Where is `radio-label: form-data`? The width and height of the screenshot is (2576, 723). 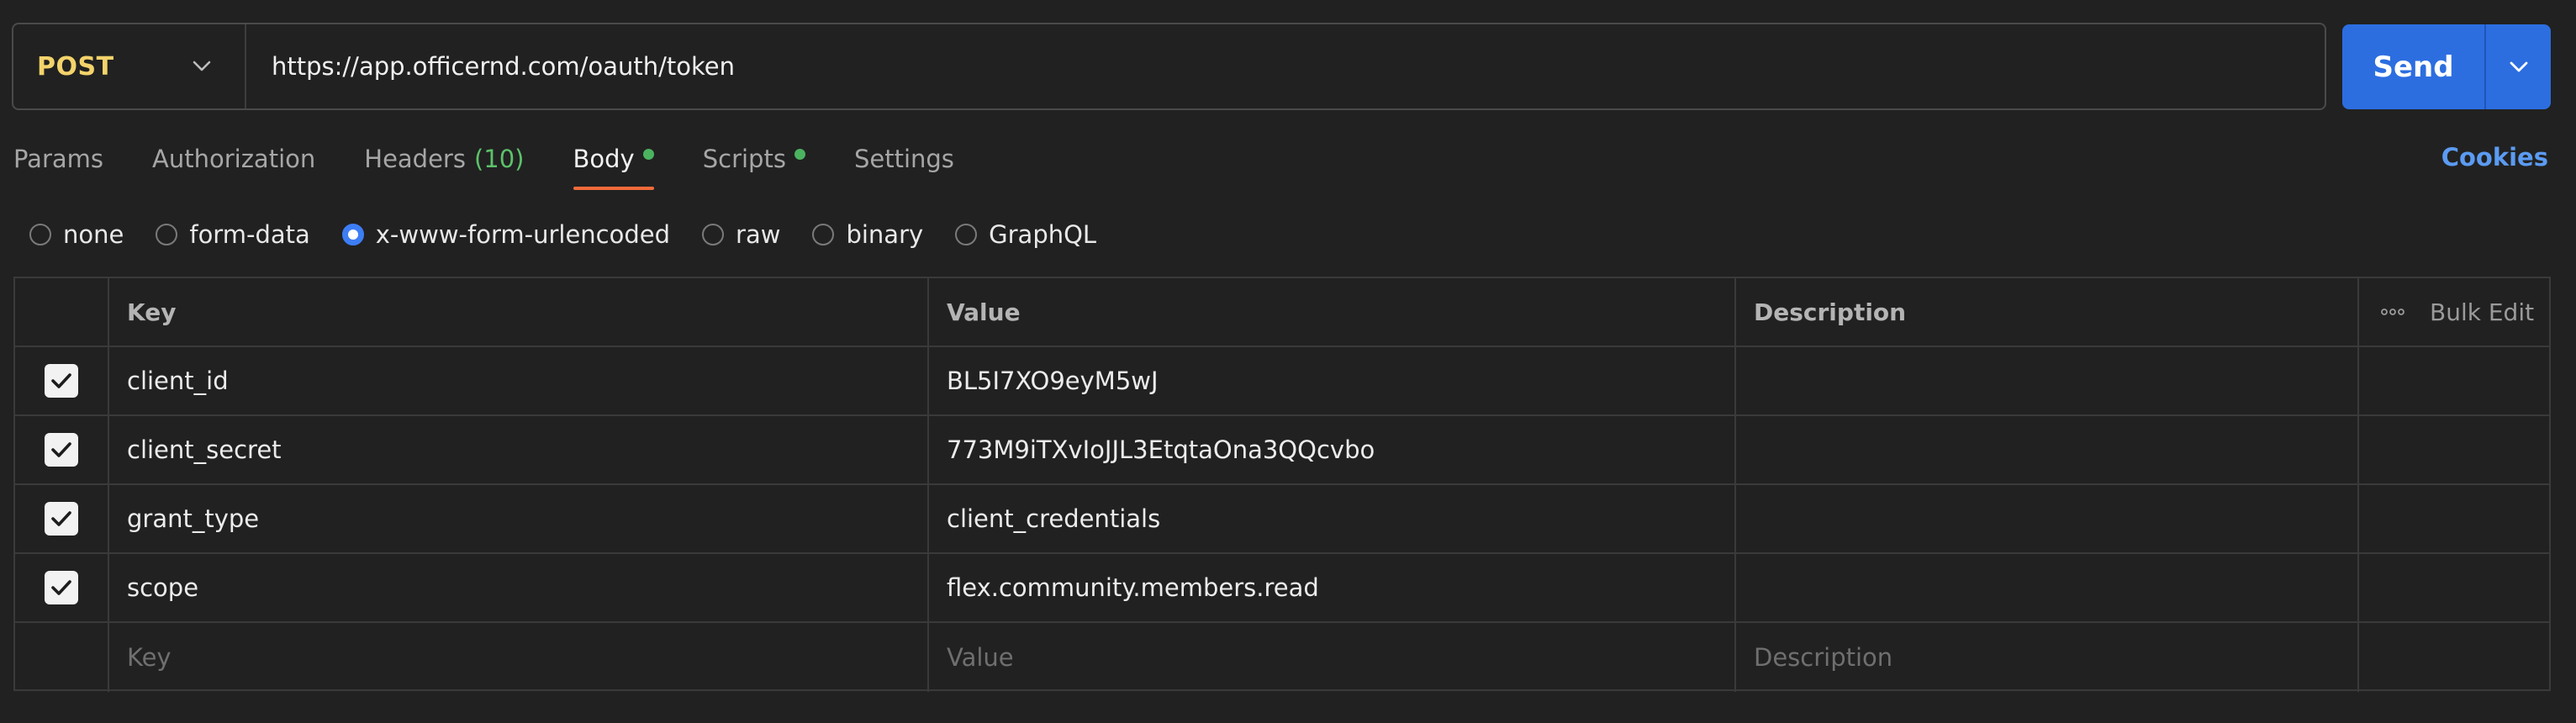 radio-label: form-data is located at coordinates (249, 234).